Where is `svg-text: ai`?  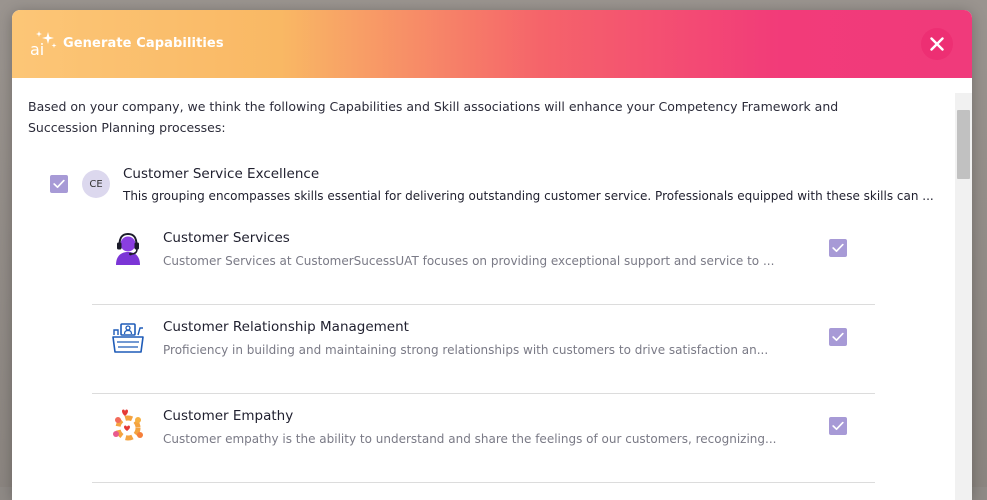 svg-text: ai is located at coordinates (37, 49).